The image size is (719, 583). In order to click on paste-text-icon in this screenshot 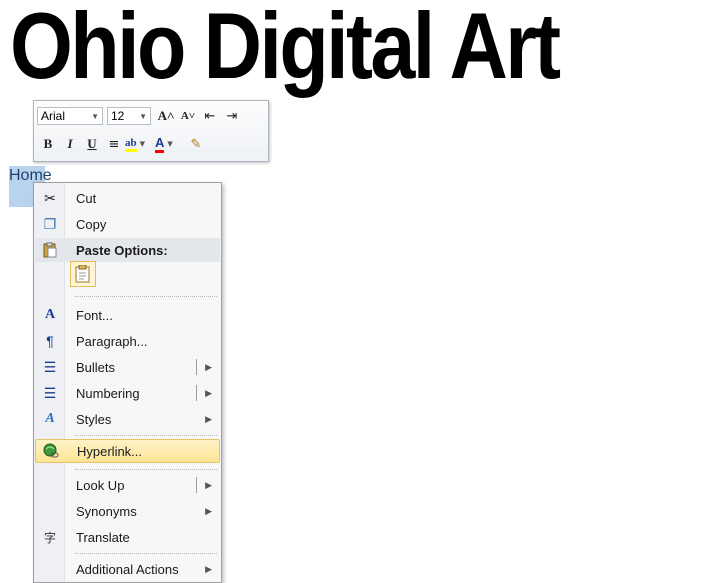, I will do `click(82, 274)`.